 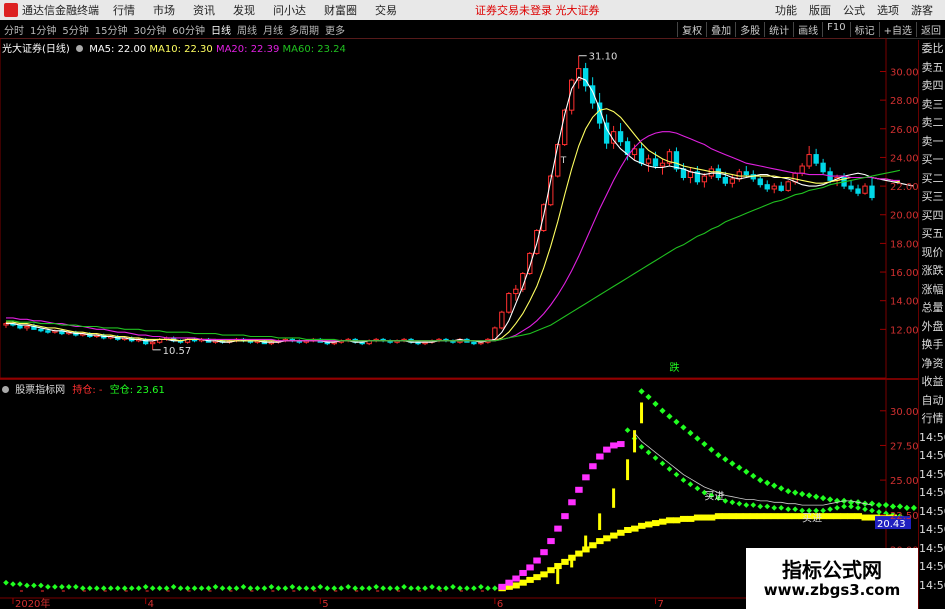 What do you see at coordinates (273, 29) in the screenshot?
I see `tab-monthly: 月线` at bounding box center [273, 29].